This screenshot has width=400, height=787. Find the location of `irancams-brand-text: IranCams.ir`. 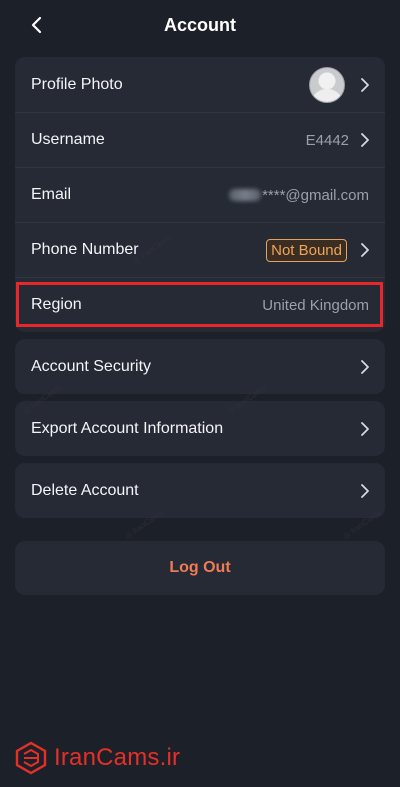

irancams-brand-text: IranCams.ir is located at coordinates (117, 757).